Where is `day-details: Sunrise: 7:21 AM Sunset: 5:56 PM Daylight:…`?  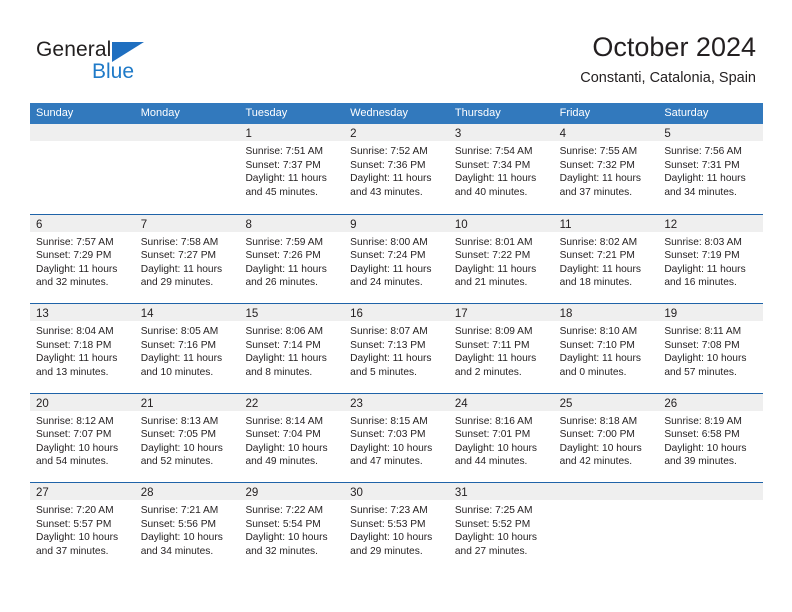
day-details: Sunrise: 7:21 AM Sunset: 5:56 PM Daylight:… is located at coordinates (187, 529).